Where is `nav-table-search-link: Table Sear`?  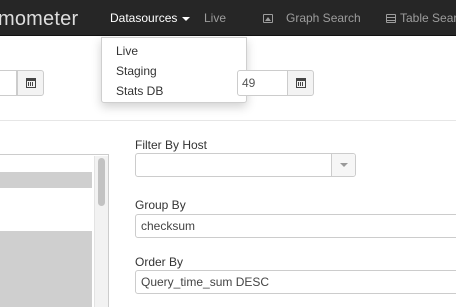
nav-table-search-link: Table Sear is located at coordinates (421, 18).